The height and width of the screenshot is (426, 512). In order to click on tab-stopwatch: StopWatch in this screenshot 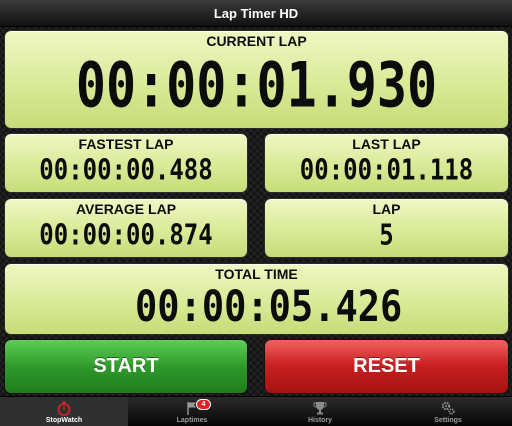, I will do `click(64, 411)`.